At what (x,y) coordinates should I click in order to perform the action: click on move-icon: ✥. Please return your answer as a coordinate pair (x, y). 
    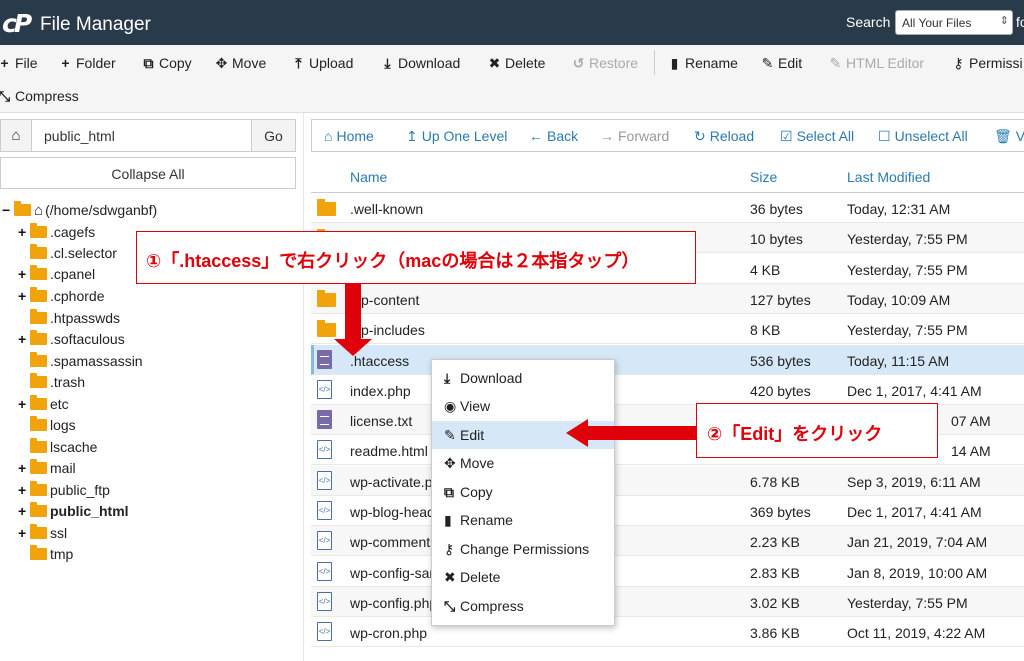
    Looking at the image, I should click on (221, 63).